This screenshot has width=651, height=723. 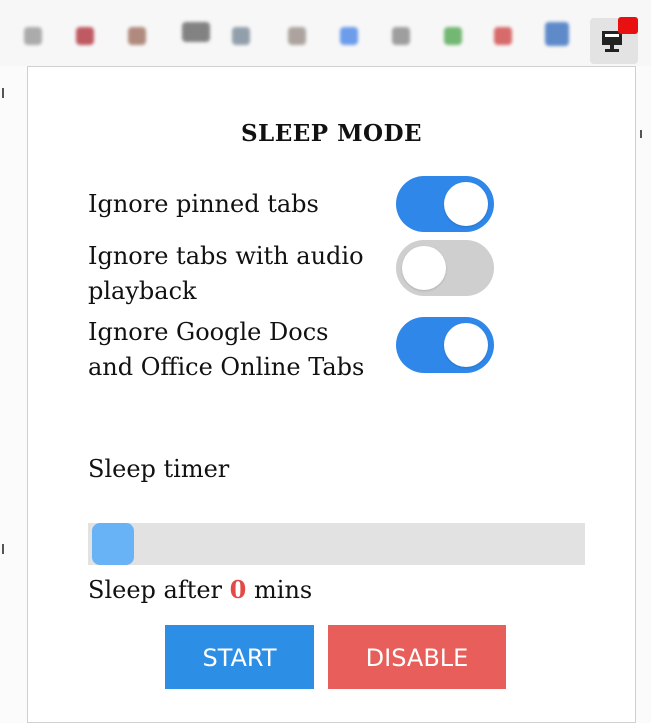 What do you see at coordinates (203, 204) in the screenshot?
I see `option-label-pinned-tabs: Ignore pinned tabs` at bounding box center [203, 204].